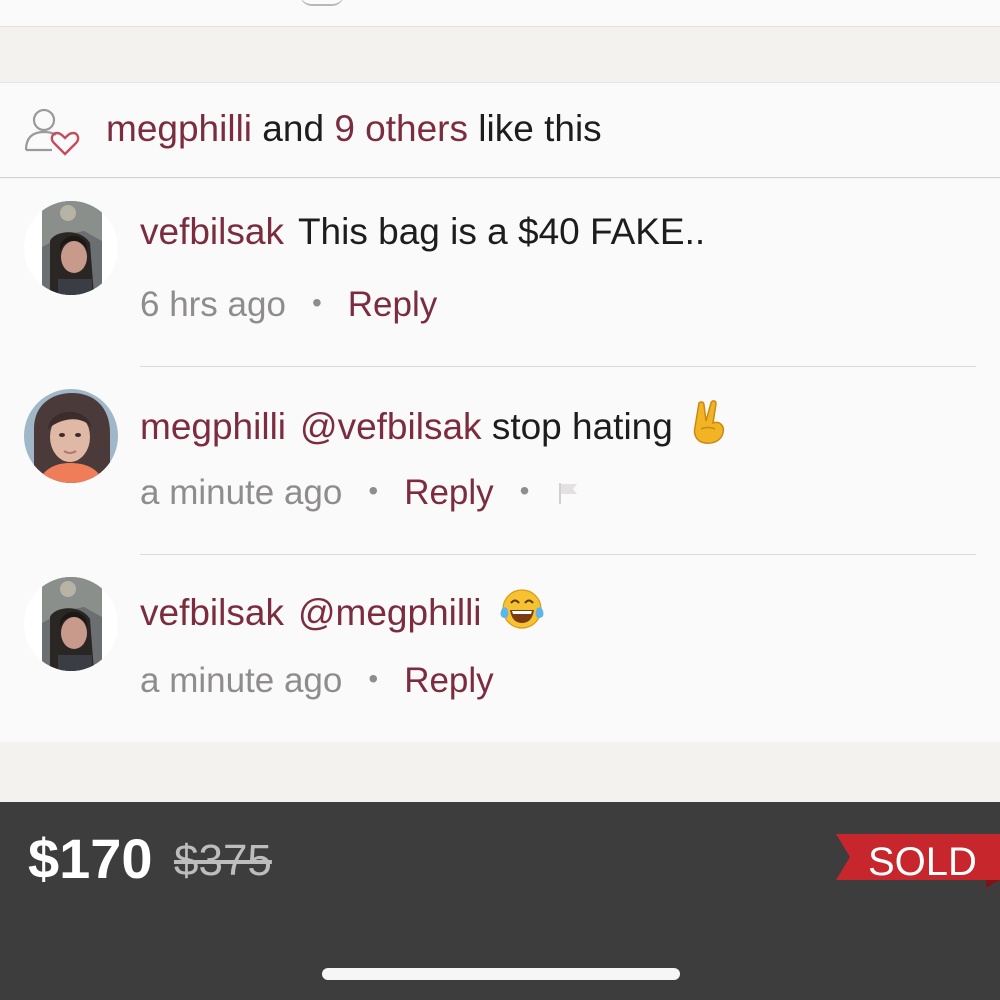 The width and height of the screenshot is (1000, 1000). I want to click on previous-section-edge, so click(500, 13).